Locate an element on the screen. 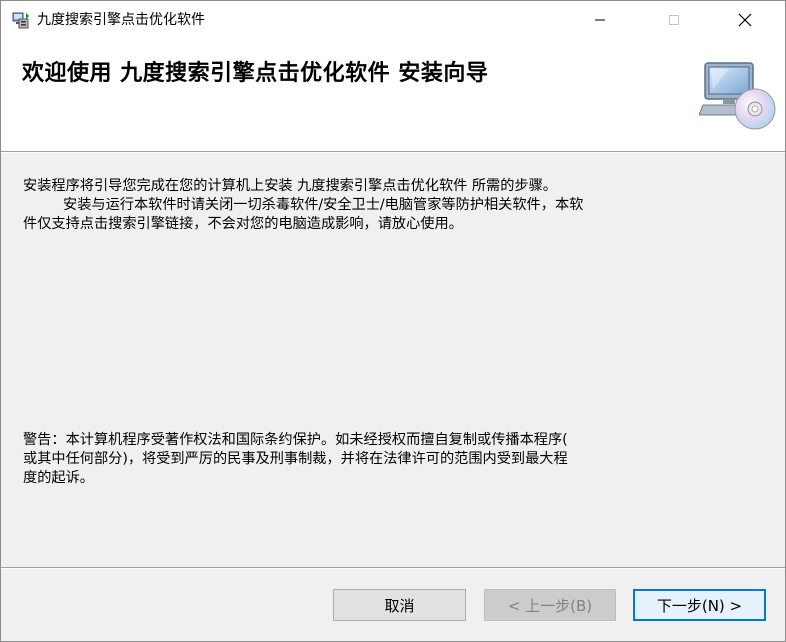  computer-cd-icon is located at coordinates (737, 95).